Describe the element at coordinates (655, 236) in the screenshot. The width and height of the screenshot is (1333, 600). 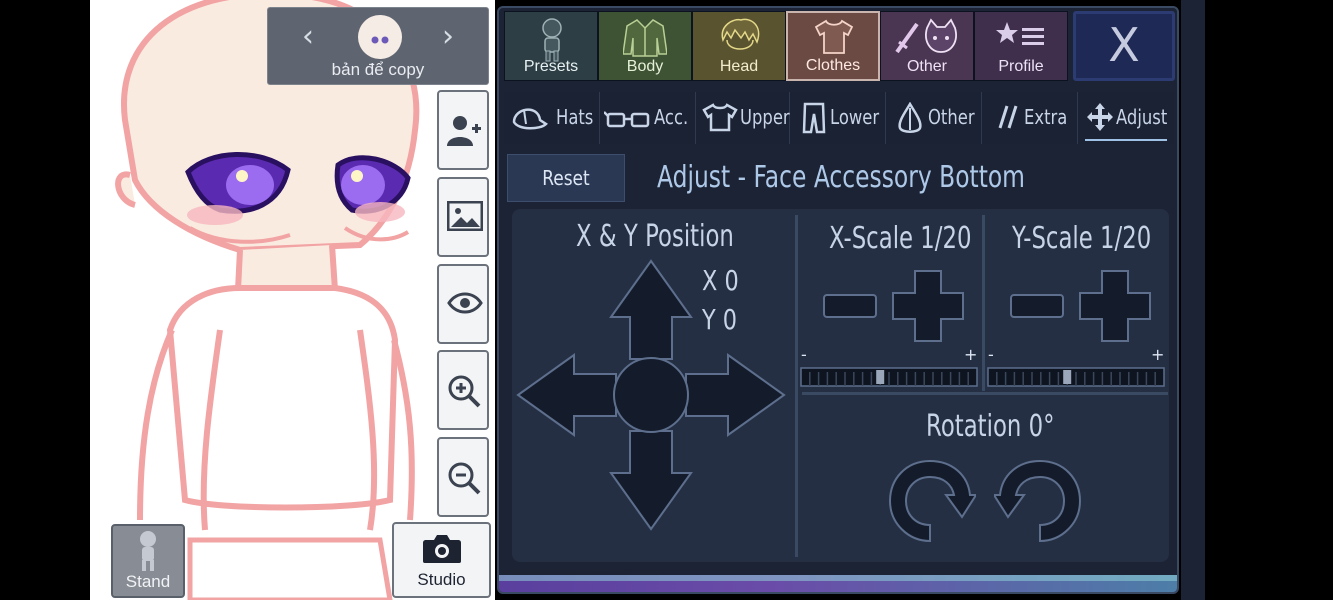
I see `position-title: X & Y Position` at that location.